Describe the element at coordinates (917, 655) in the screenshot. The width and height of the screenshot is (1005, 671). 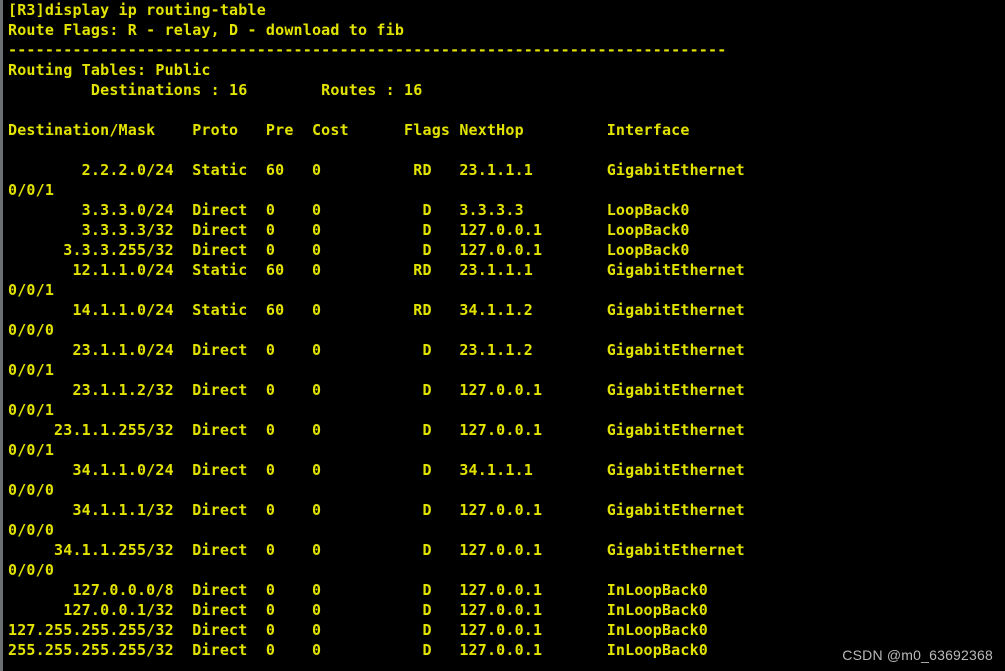
I see `watermark: CSDN @m0_63692368` at that location.